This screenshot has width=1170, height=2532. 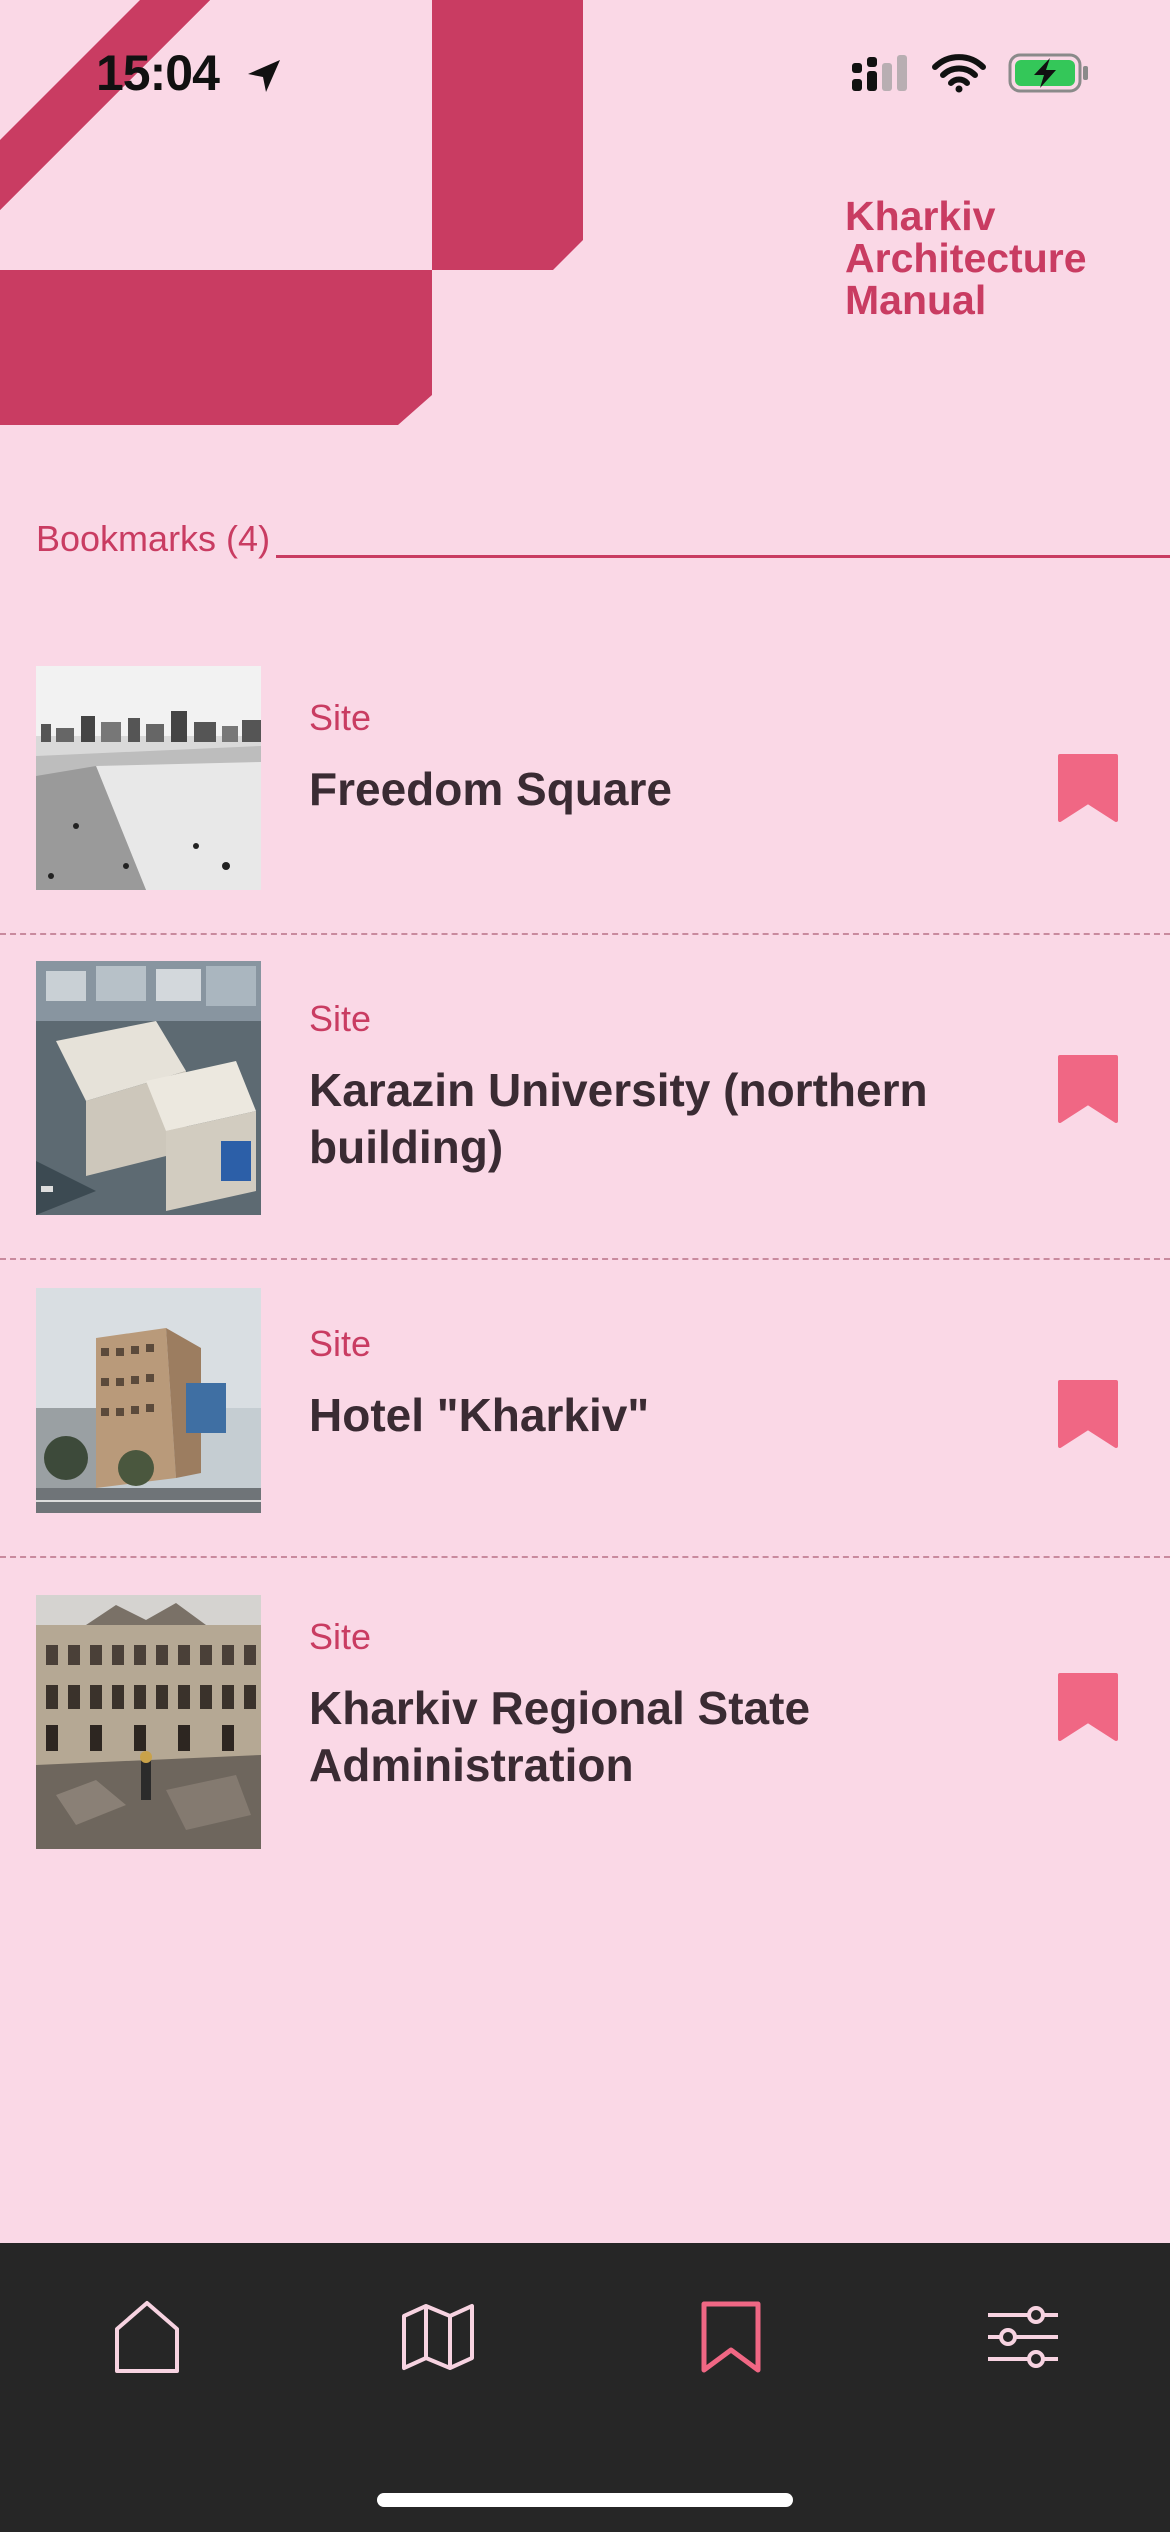 I want to click on bookmarks-count-title: Bookmarks (4), so click(x=153, y=538).